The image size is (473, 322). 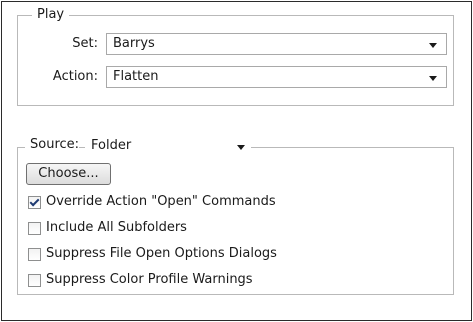 What do you see at coordinates (75, 76) in the screenshot?
I see `action-label: Action:` at bounding box center [75, 76].